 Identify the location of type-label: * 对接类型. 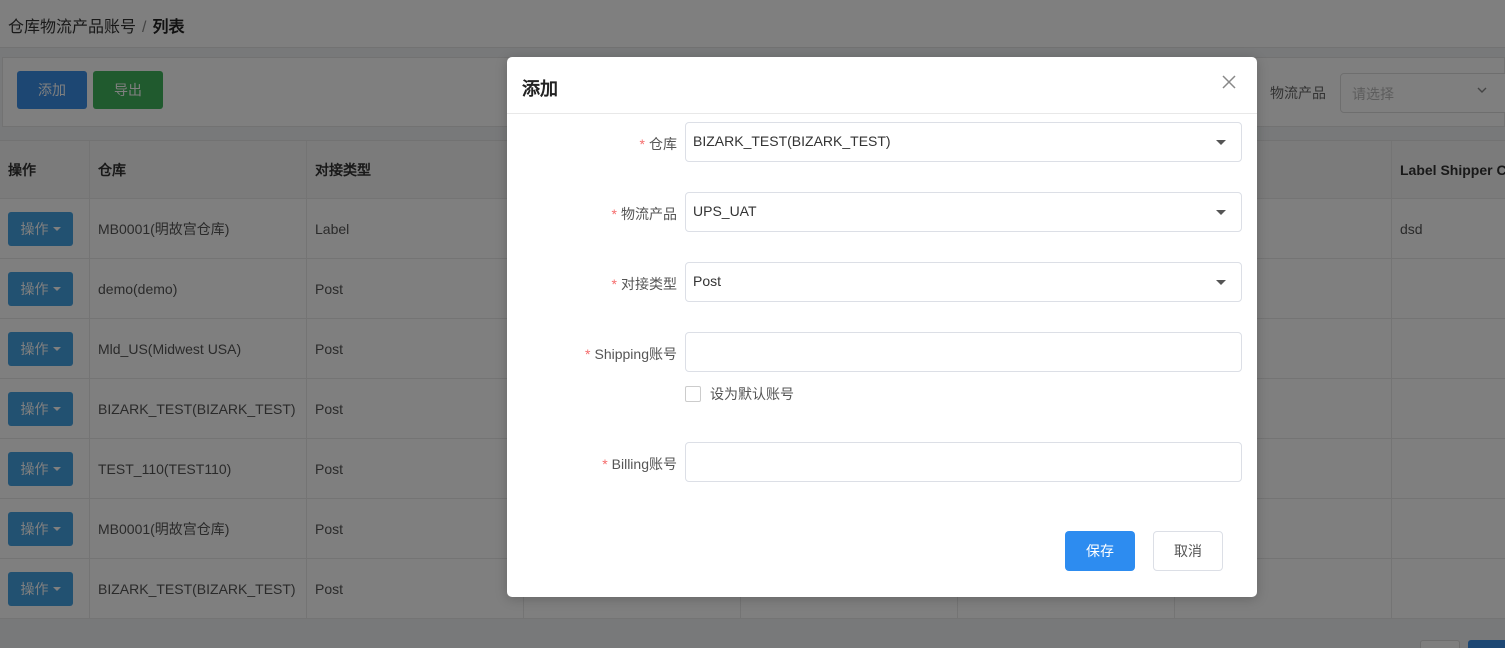
(644, 284).